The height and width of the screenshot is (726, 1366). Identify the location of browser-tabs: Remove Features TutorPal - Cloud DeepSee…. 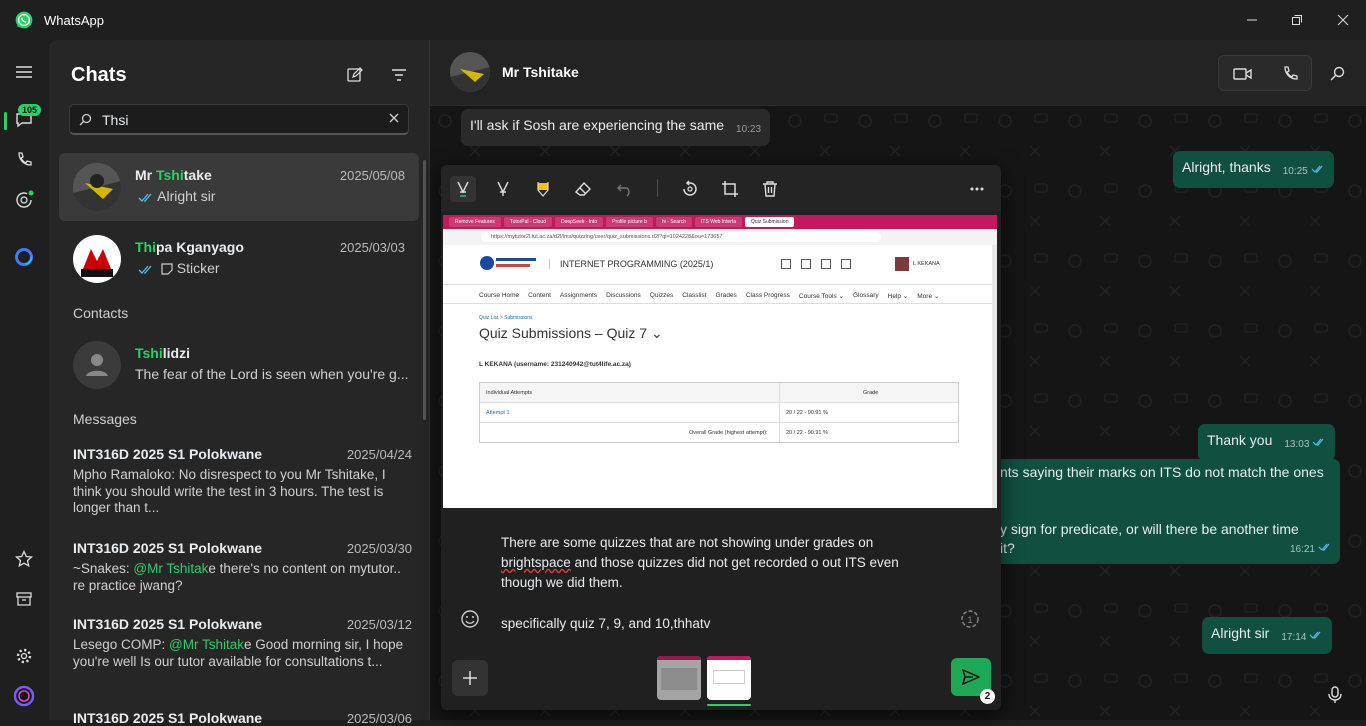
(720, 222).